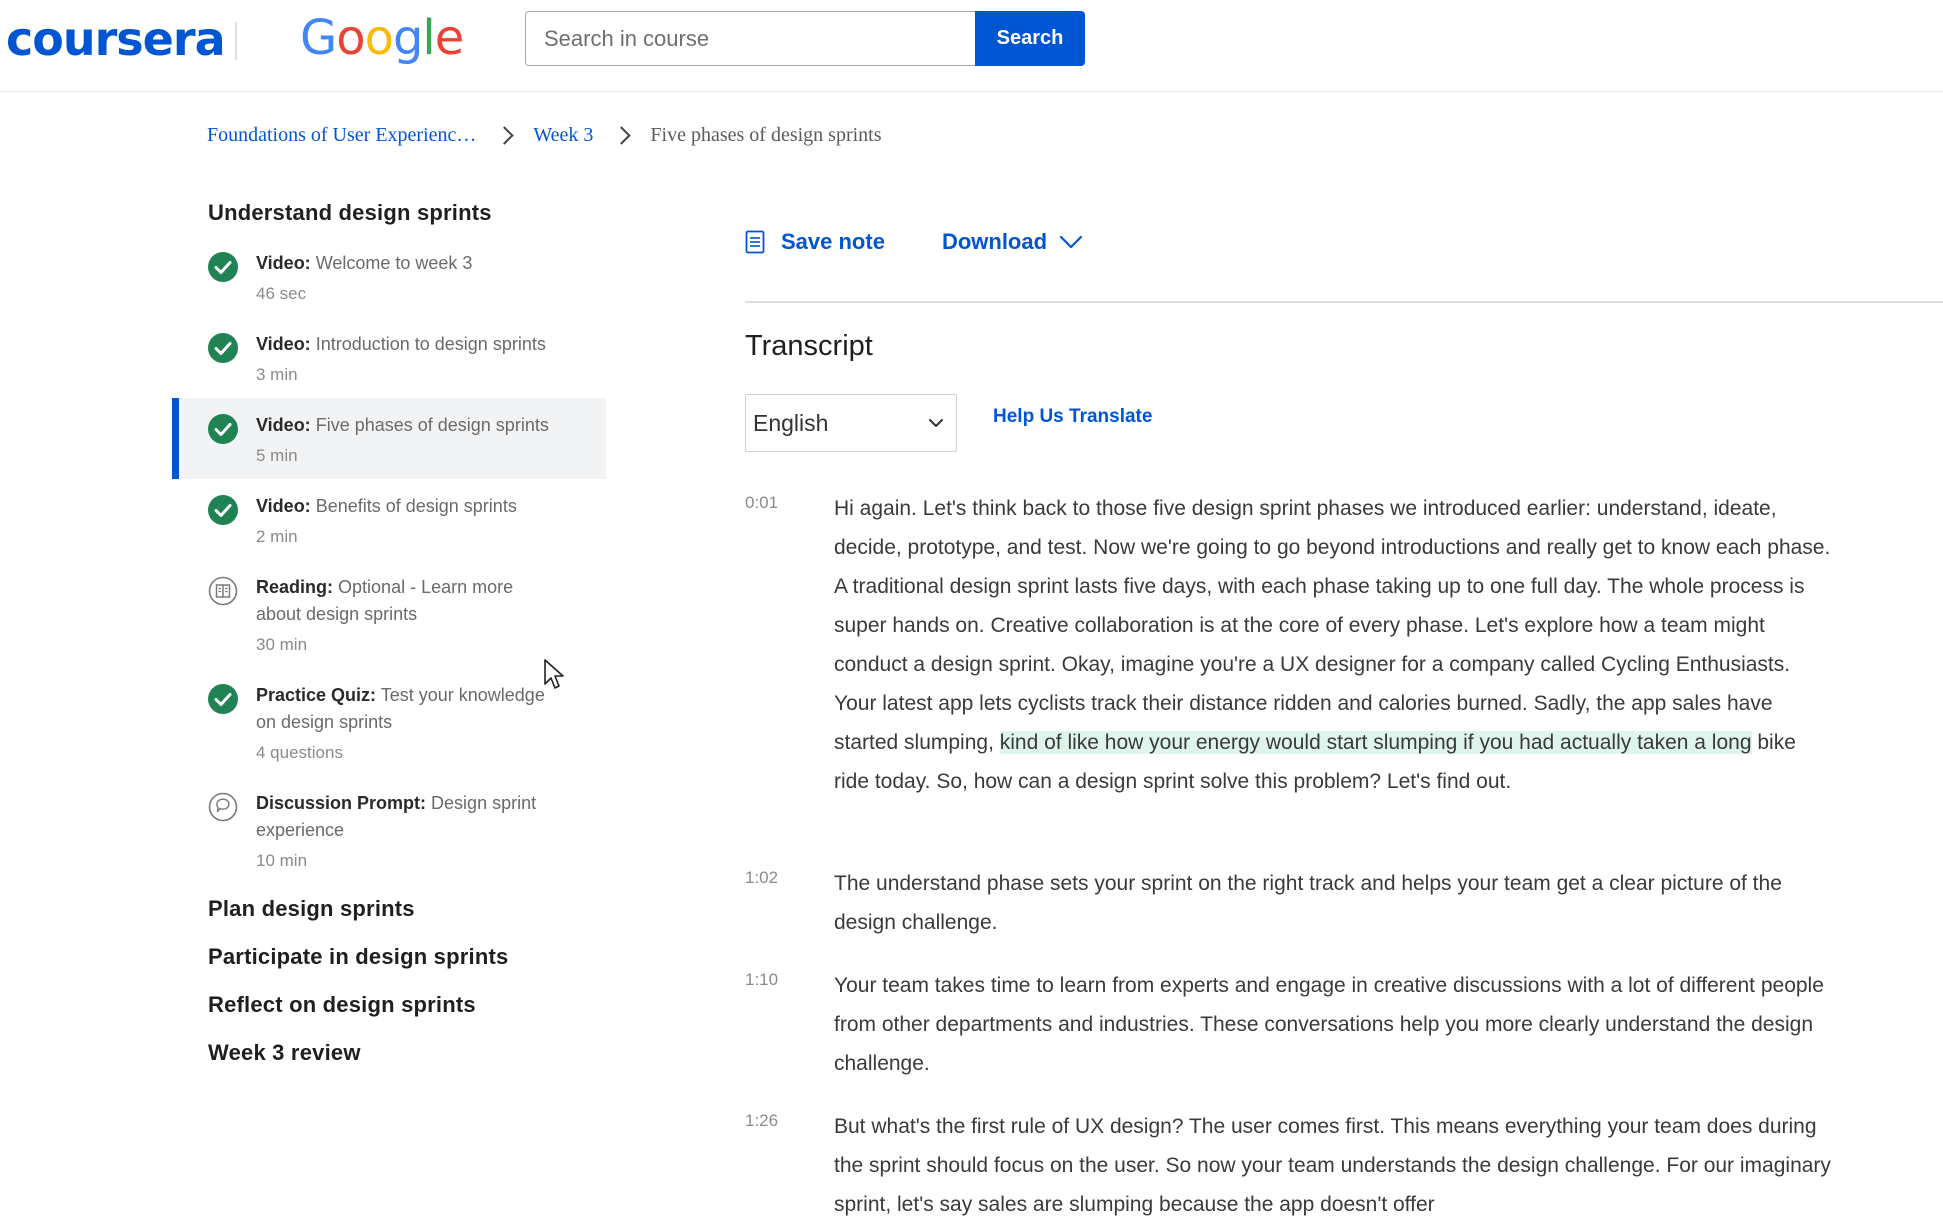 The width and height of the screenshot is (1943, 1226). What do you see at coordinates (809, 346) in the screenshot?
I see `transcript-title: Transcript` at bounding box center [809, 346].